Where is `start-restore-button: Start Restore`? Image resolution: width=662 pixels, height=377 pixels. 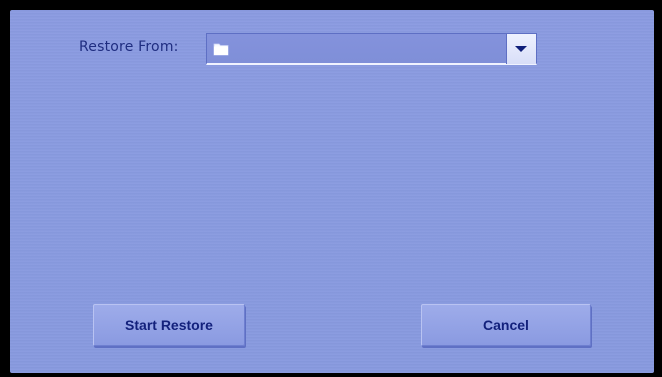
start-restore-button: Start Restore is located at coordinates (169, 325).